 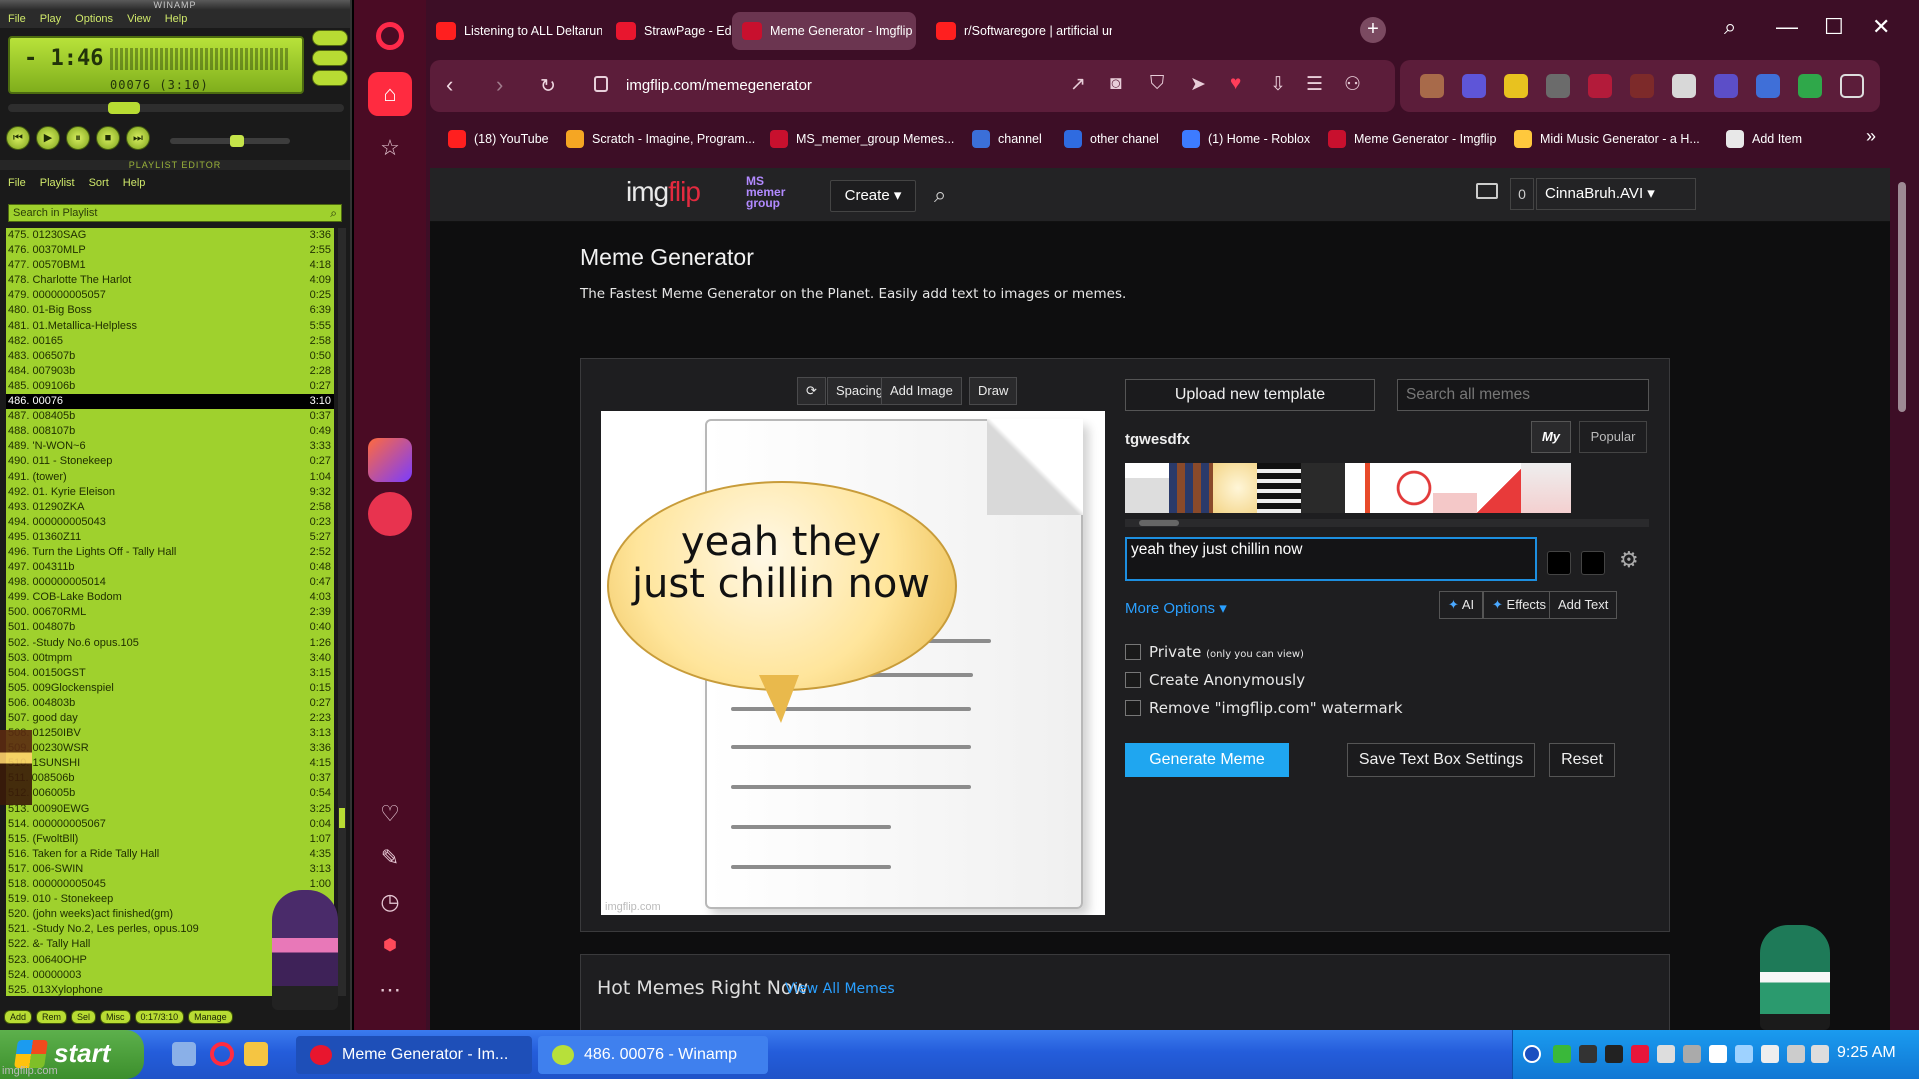 What do you see at coordinates (18, 1017) in the screenshot?
I see `playlist-footer-button: Add` at bounding box center [18, 1017].